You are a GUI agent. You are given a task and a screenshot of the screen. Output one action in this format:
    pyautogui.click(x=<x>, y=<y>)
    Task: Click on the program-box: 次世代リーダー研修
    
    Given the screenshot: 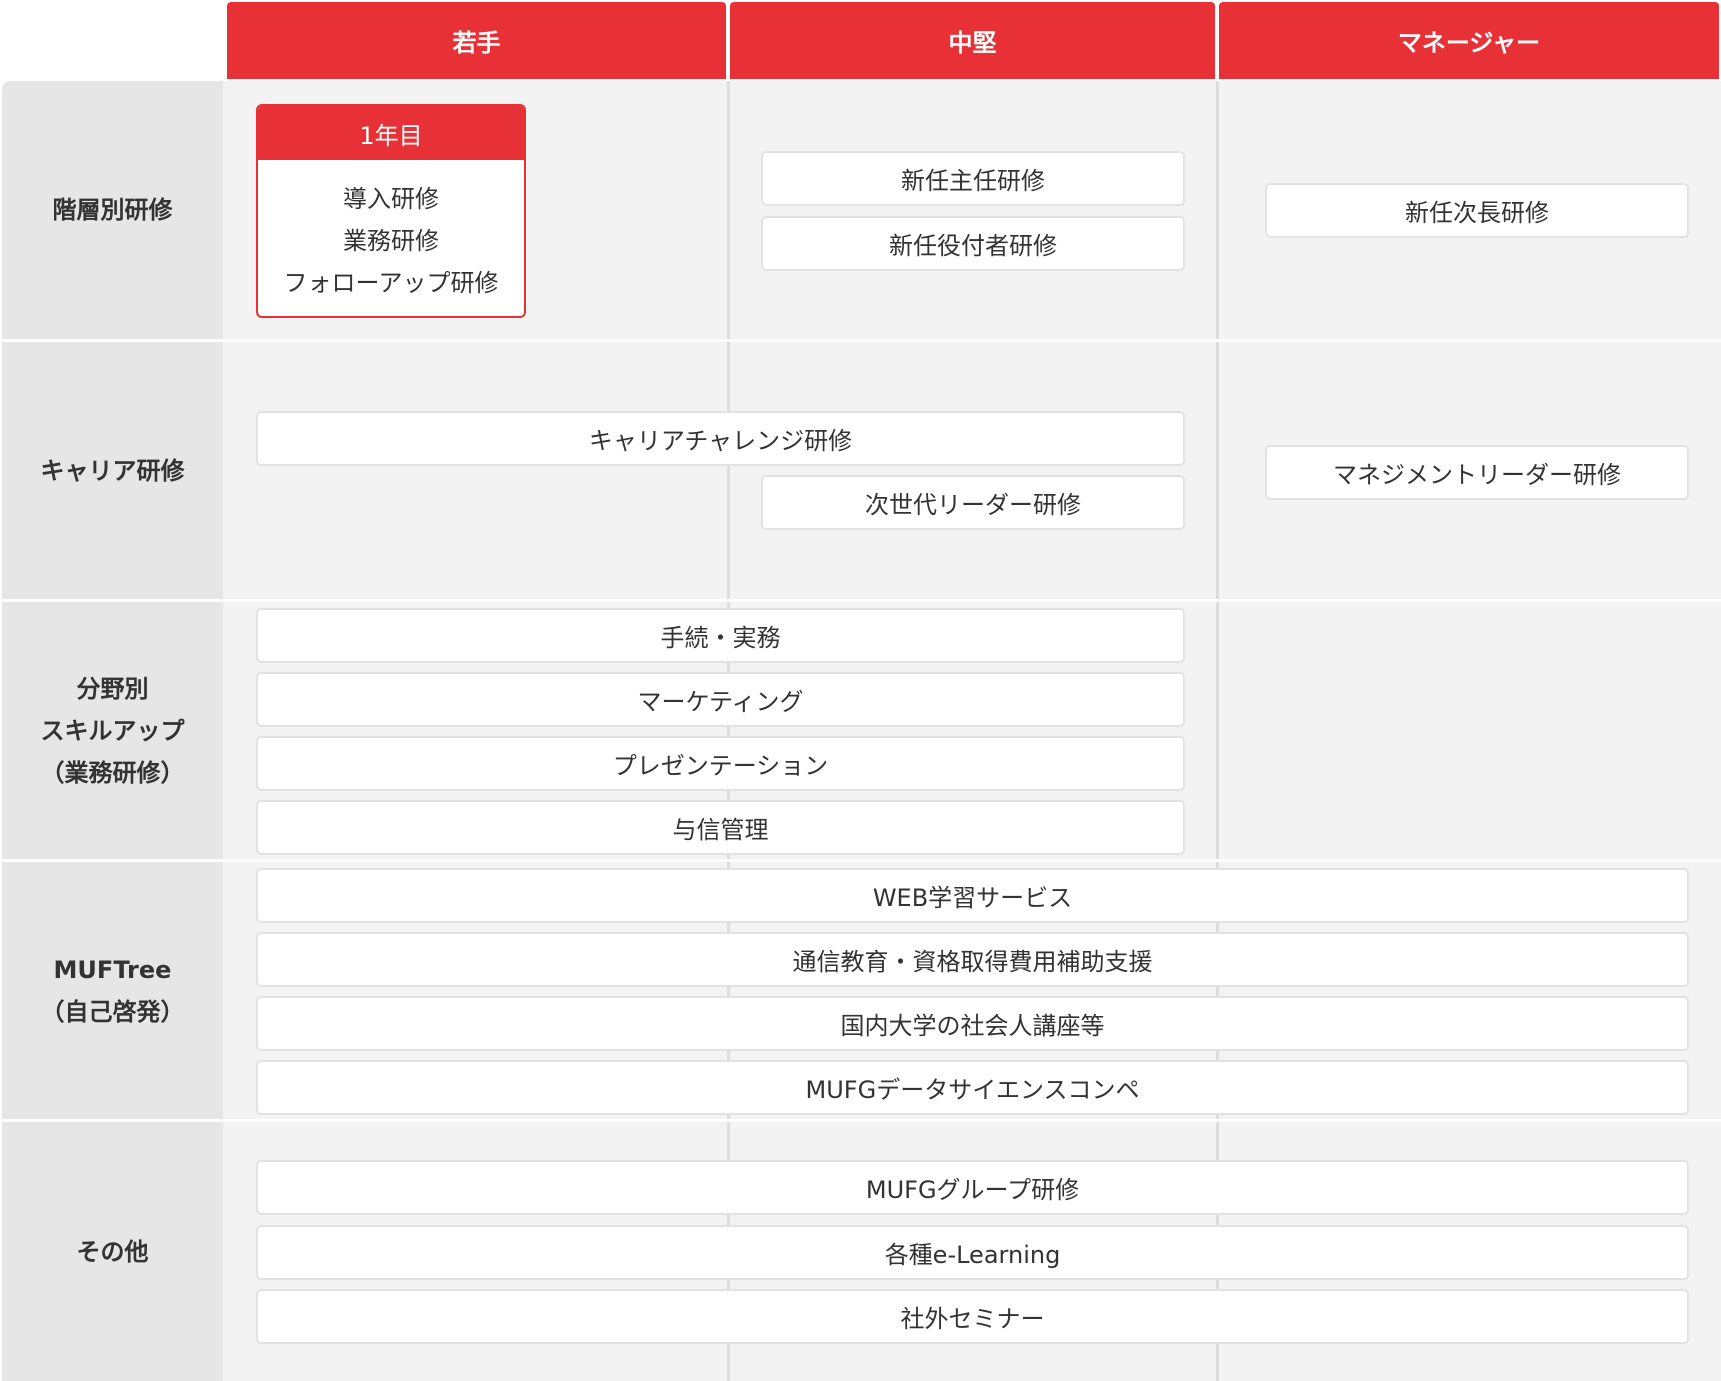 What is the action you would take?
    pyautogui.click(x=973, y=502)
    